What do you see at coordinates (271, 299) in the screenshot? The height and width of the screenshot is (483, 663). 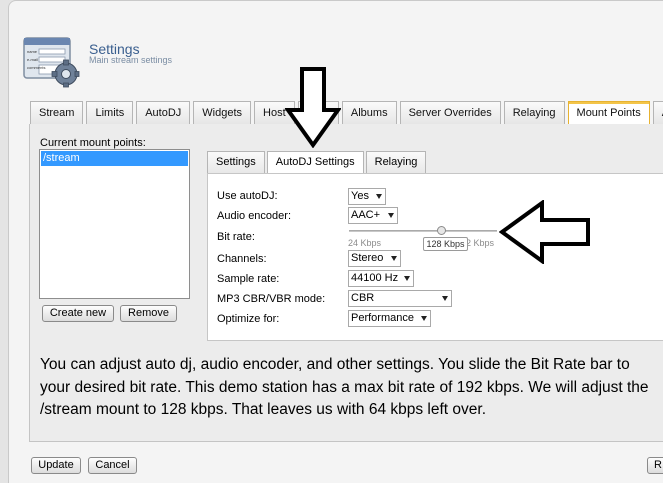 I see `mp3-mode-label: MP3 CBR/VBR mode:` at bounding box center [271, 299].